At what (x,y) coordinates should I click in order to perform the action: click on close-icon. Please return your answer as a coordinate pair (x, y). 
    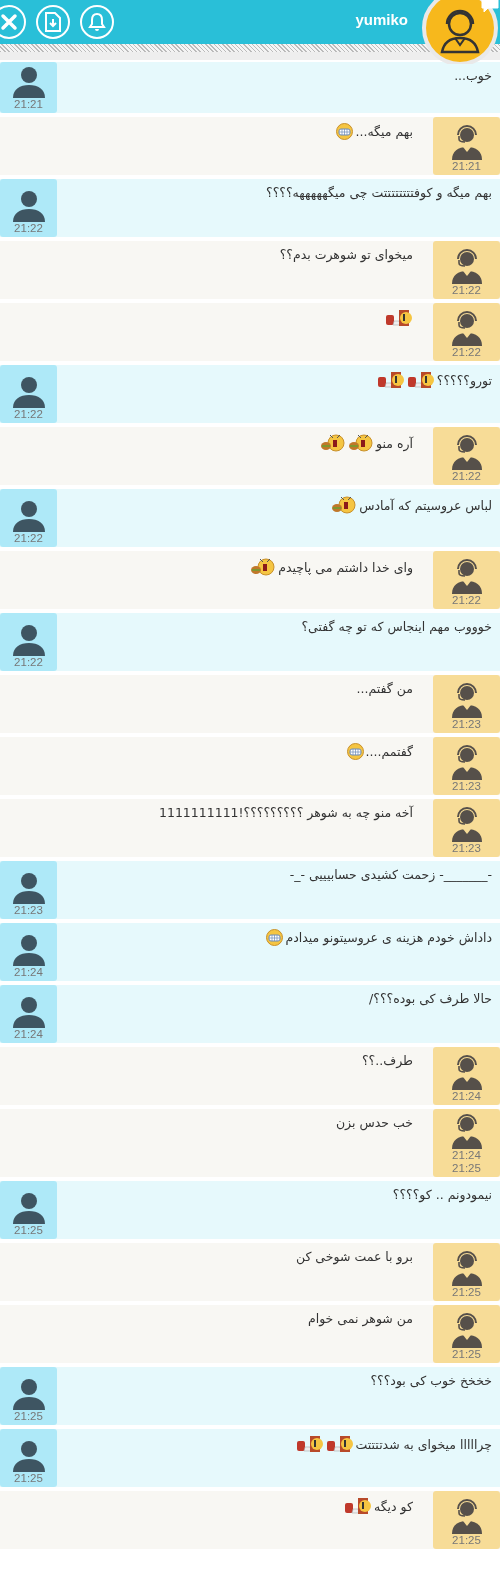
    Looking at the image, I should click on (9, 22).